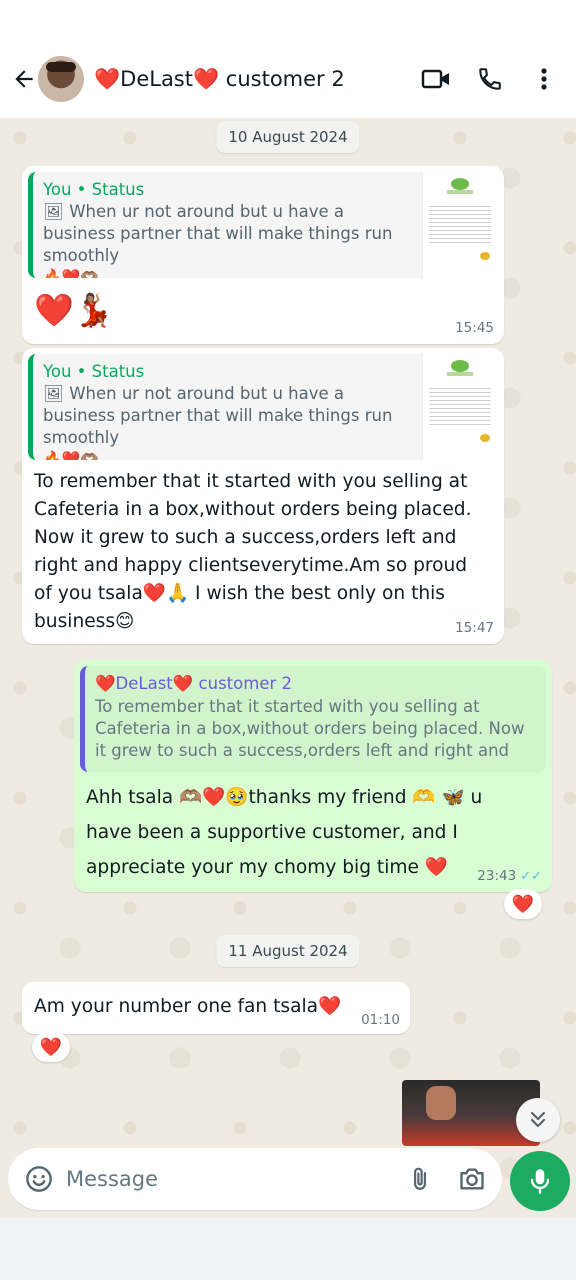 This screenshot has height=1280, width=576. What do you see at coordinates (188, 1006) in the screenshot?
I see `message-text: Am your number one fan tsala❤️` at bounding box center [188, 1006].